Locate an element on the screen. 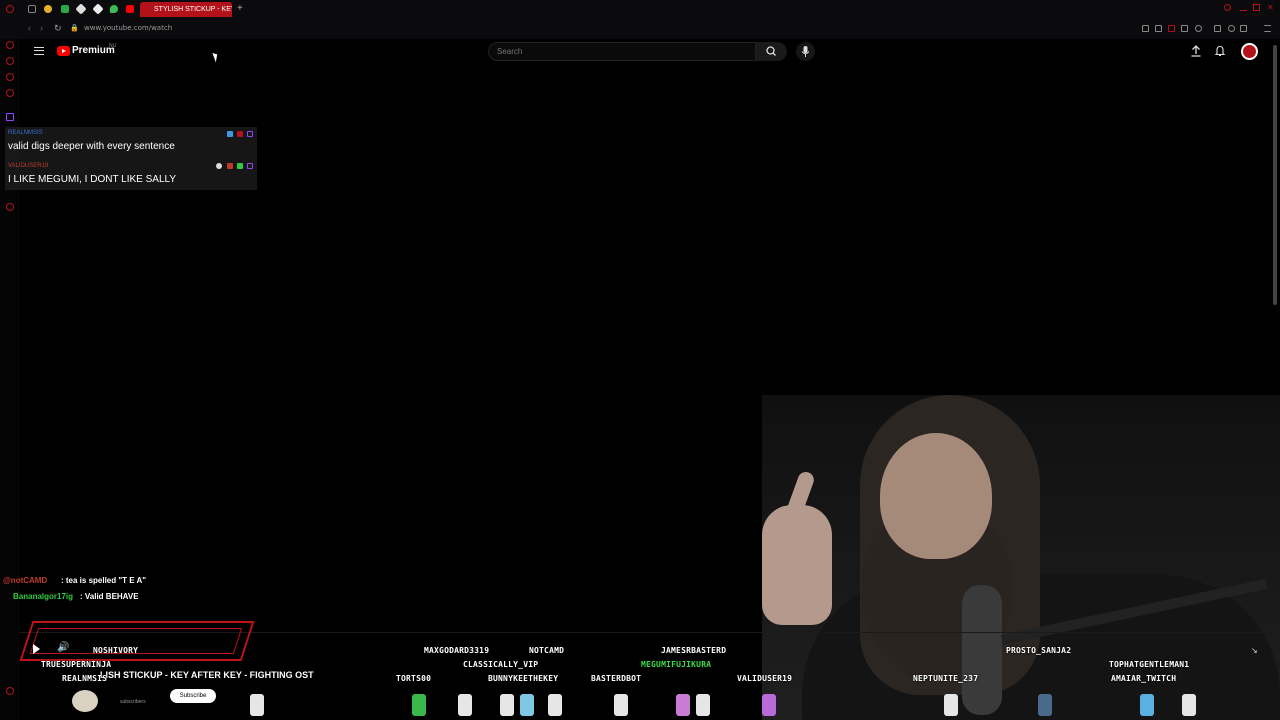 Image resolution: width=1280 pixels, height=720 pixels. streamer-face is located at coordinates (936, 496).